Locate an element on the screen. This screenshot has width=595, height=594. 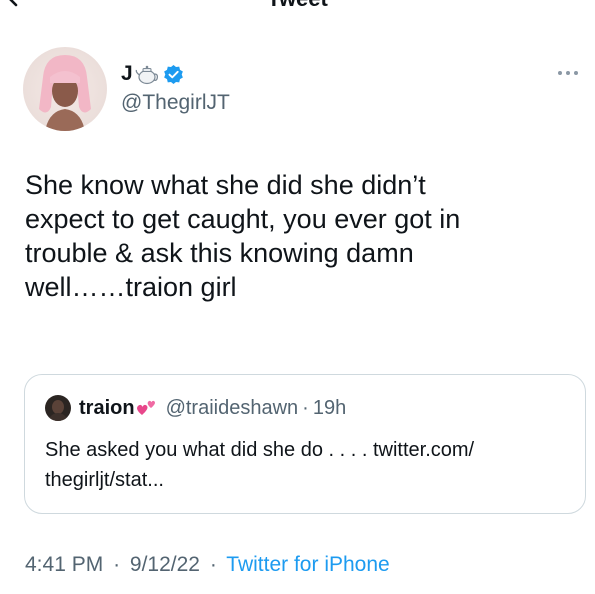
quoted-avatar-image is located at coordinates (58, 408).